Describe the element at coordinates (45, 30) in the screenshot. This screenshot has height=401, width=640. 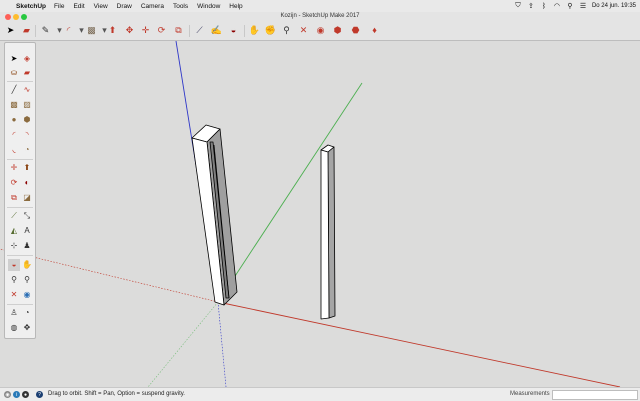
I see `pencil-icon: ✎` at that location.